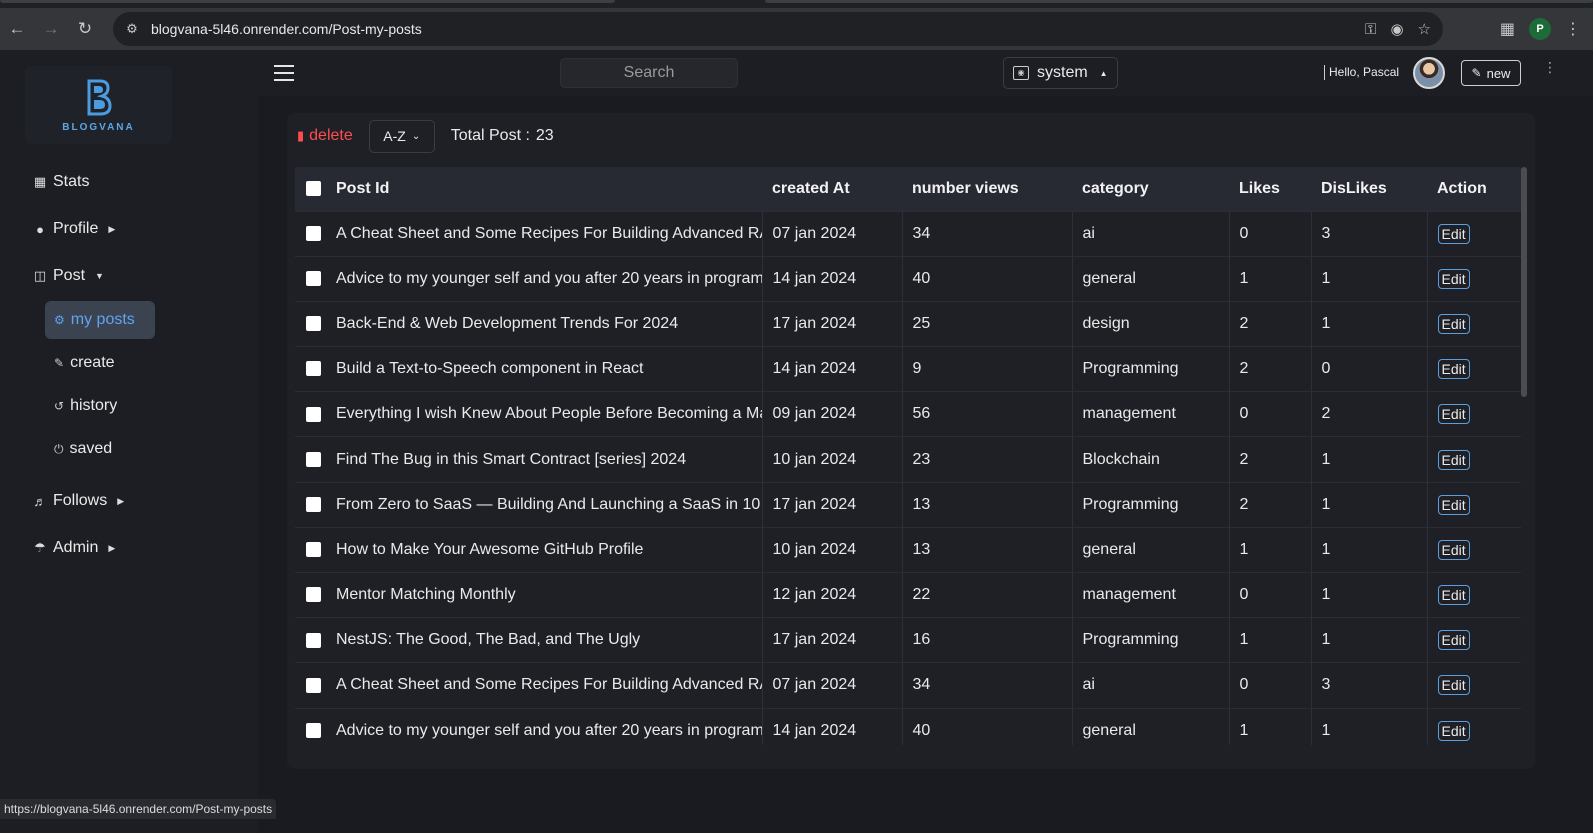 Image resolution: width=1593 pixels, height=833 pixels. What do you see at coordinates (547, 640) in the screenshot?
I see `cell-post-id: NestJS: The Good, The Bad, and The Ugly` at bounding box center [547, 640].